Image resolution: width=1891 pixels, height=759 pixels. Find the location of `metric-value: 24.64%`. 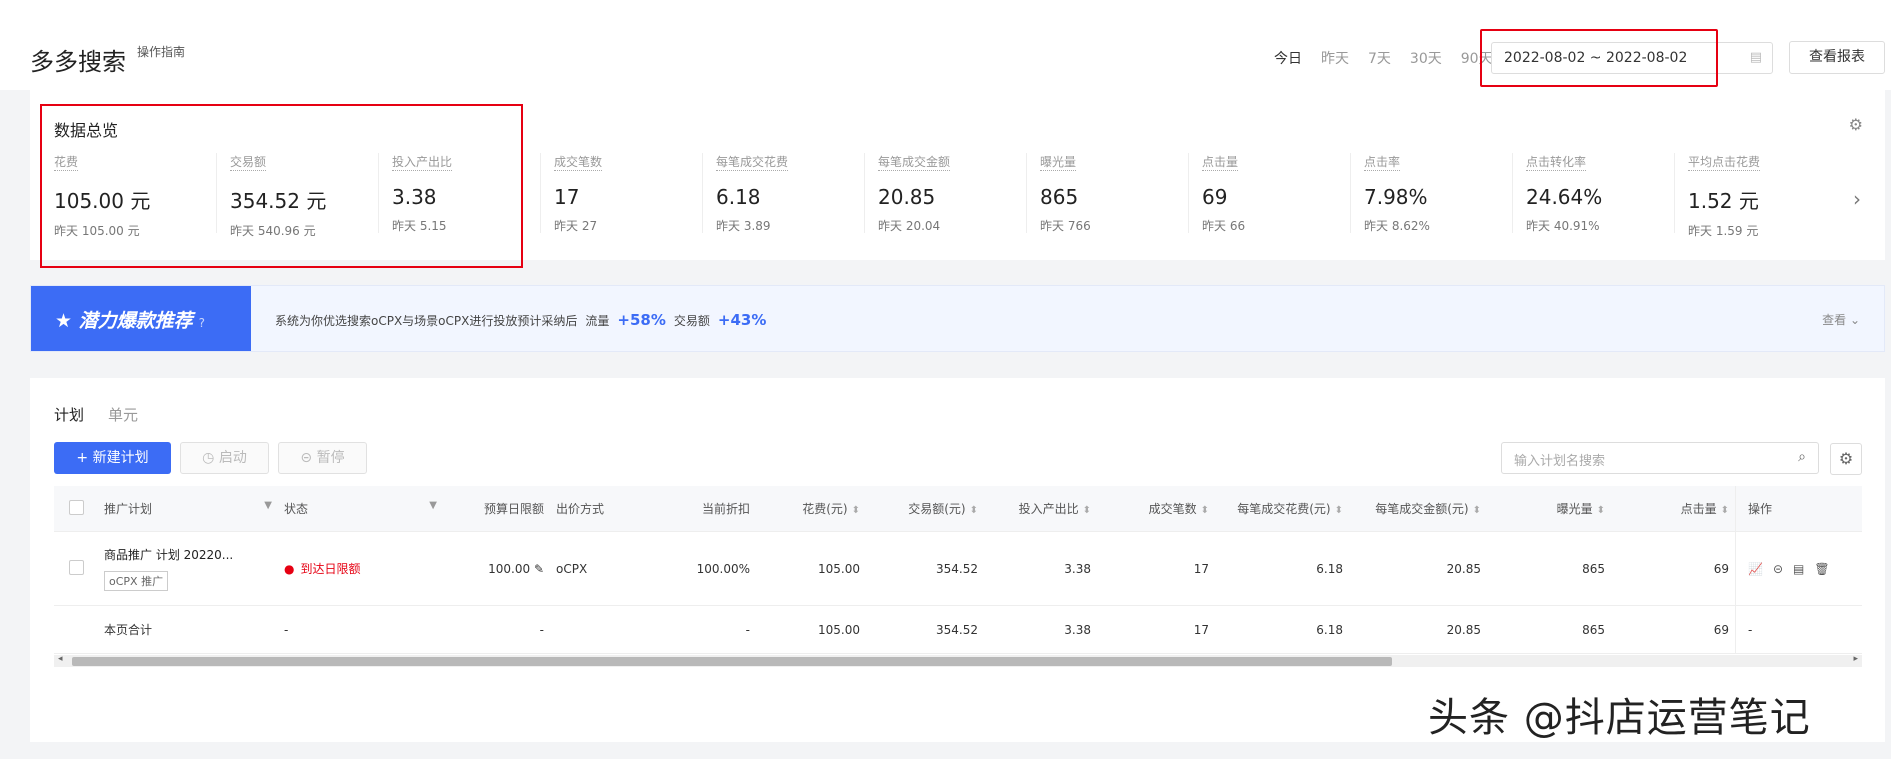

metric-value: 24.64% is located at coordinates (1564, 197).